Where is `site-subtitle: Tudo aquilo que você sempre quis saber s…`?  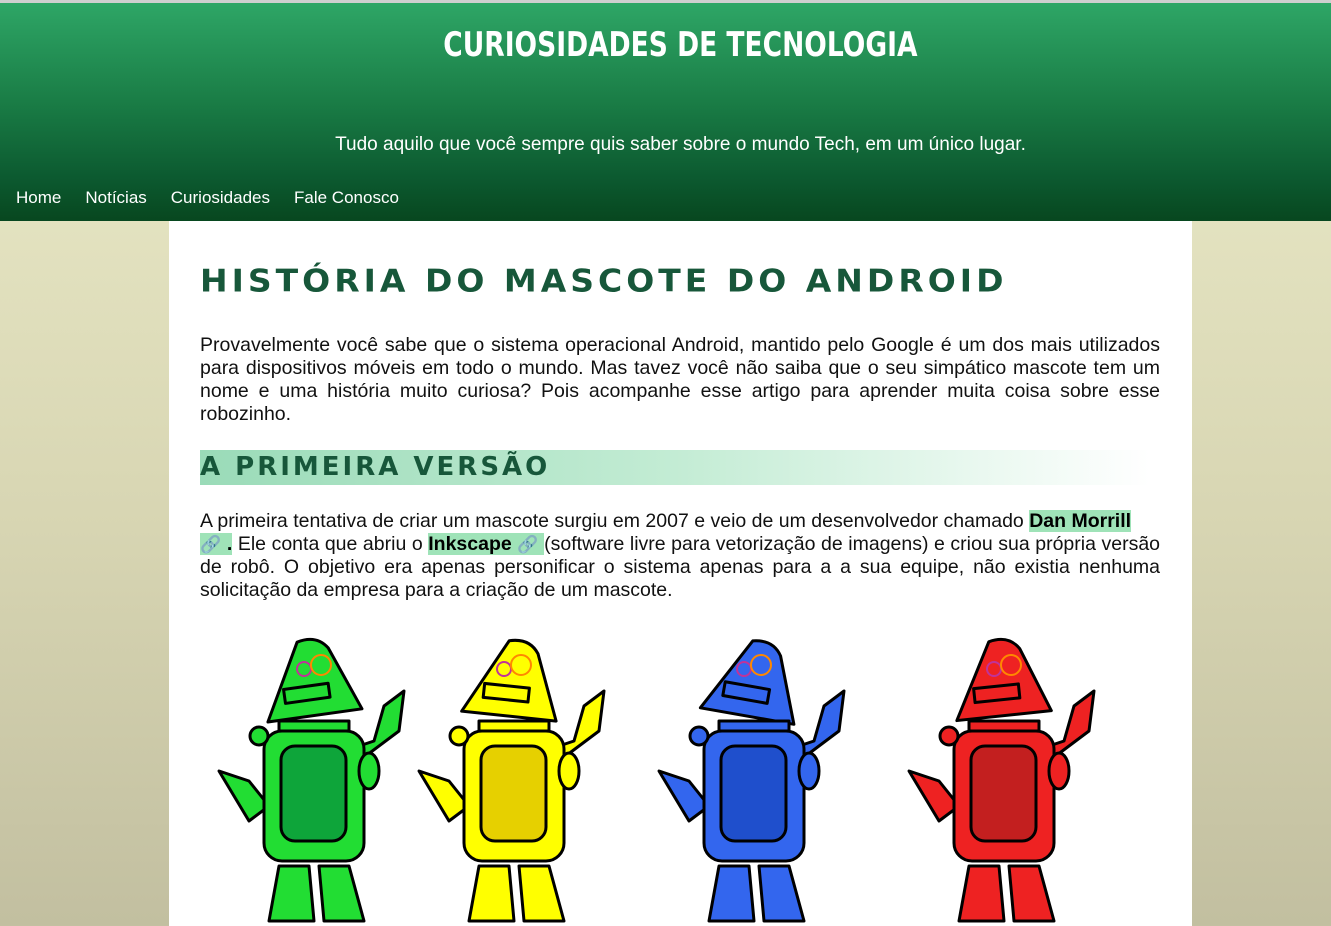
site-subtitle: Tudo aquilo que você sempre quis saber s… is located at coordinates (680, 144).